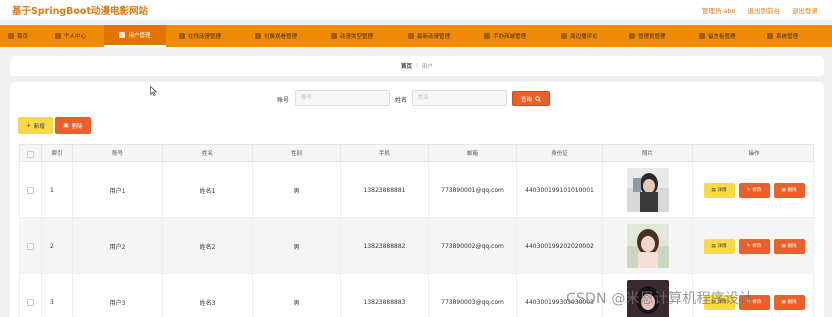 This screenshot has height=317, width=832. Describe the element at coordinates (297, 246) in the screenshot. I see `cell-gender: 男` at that location.